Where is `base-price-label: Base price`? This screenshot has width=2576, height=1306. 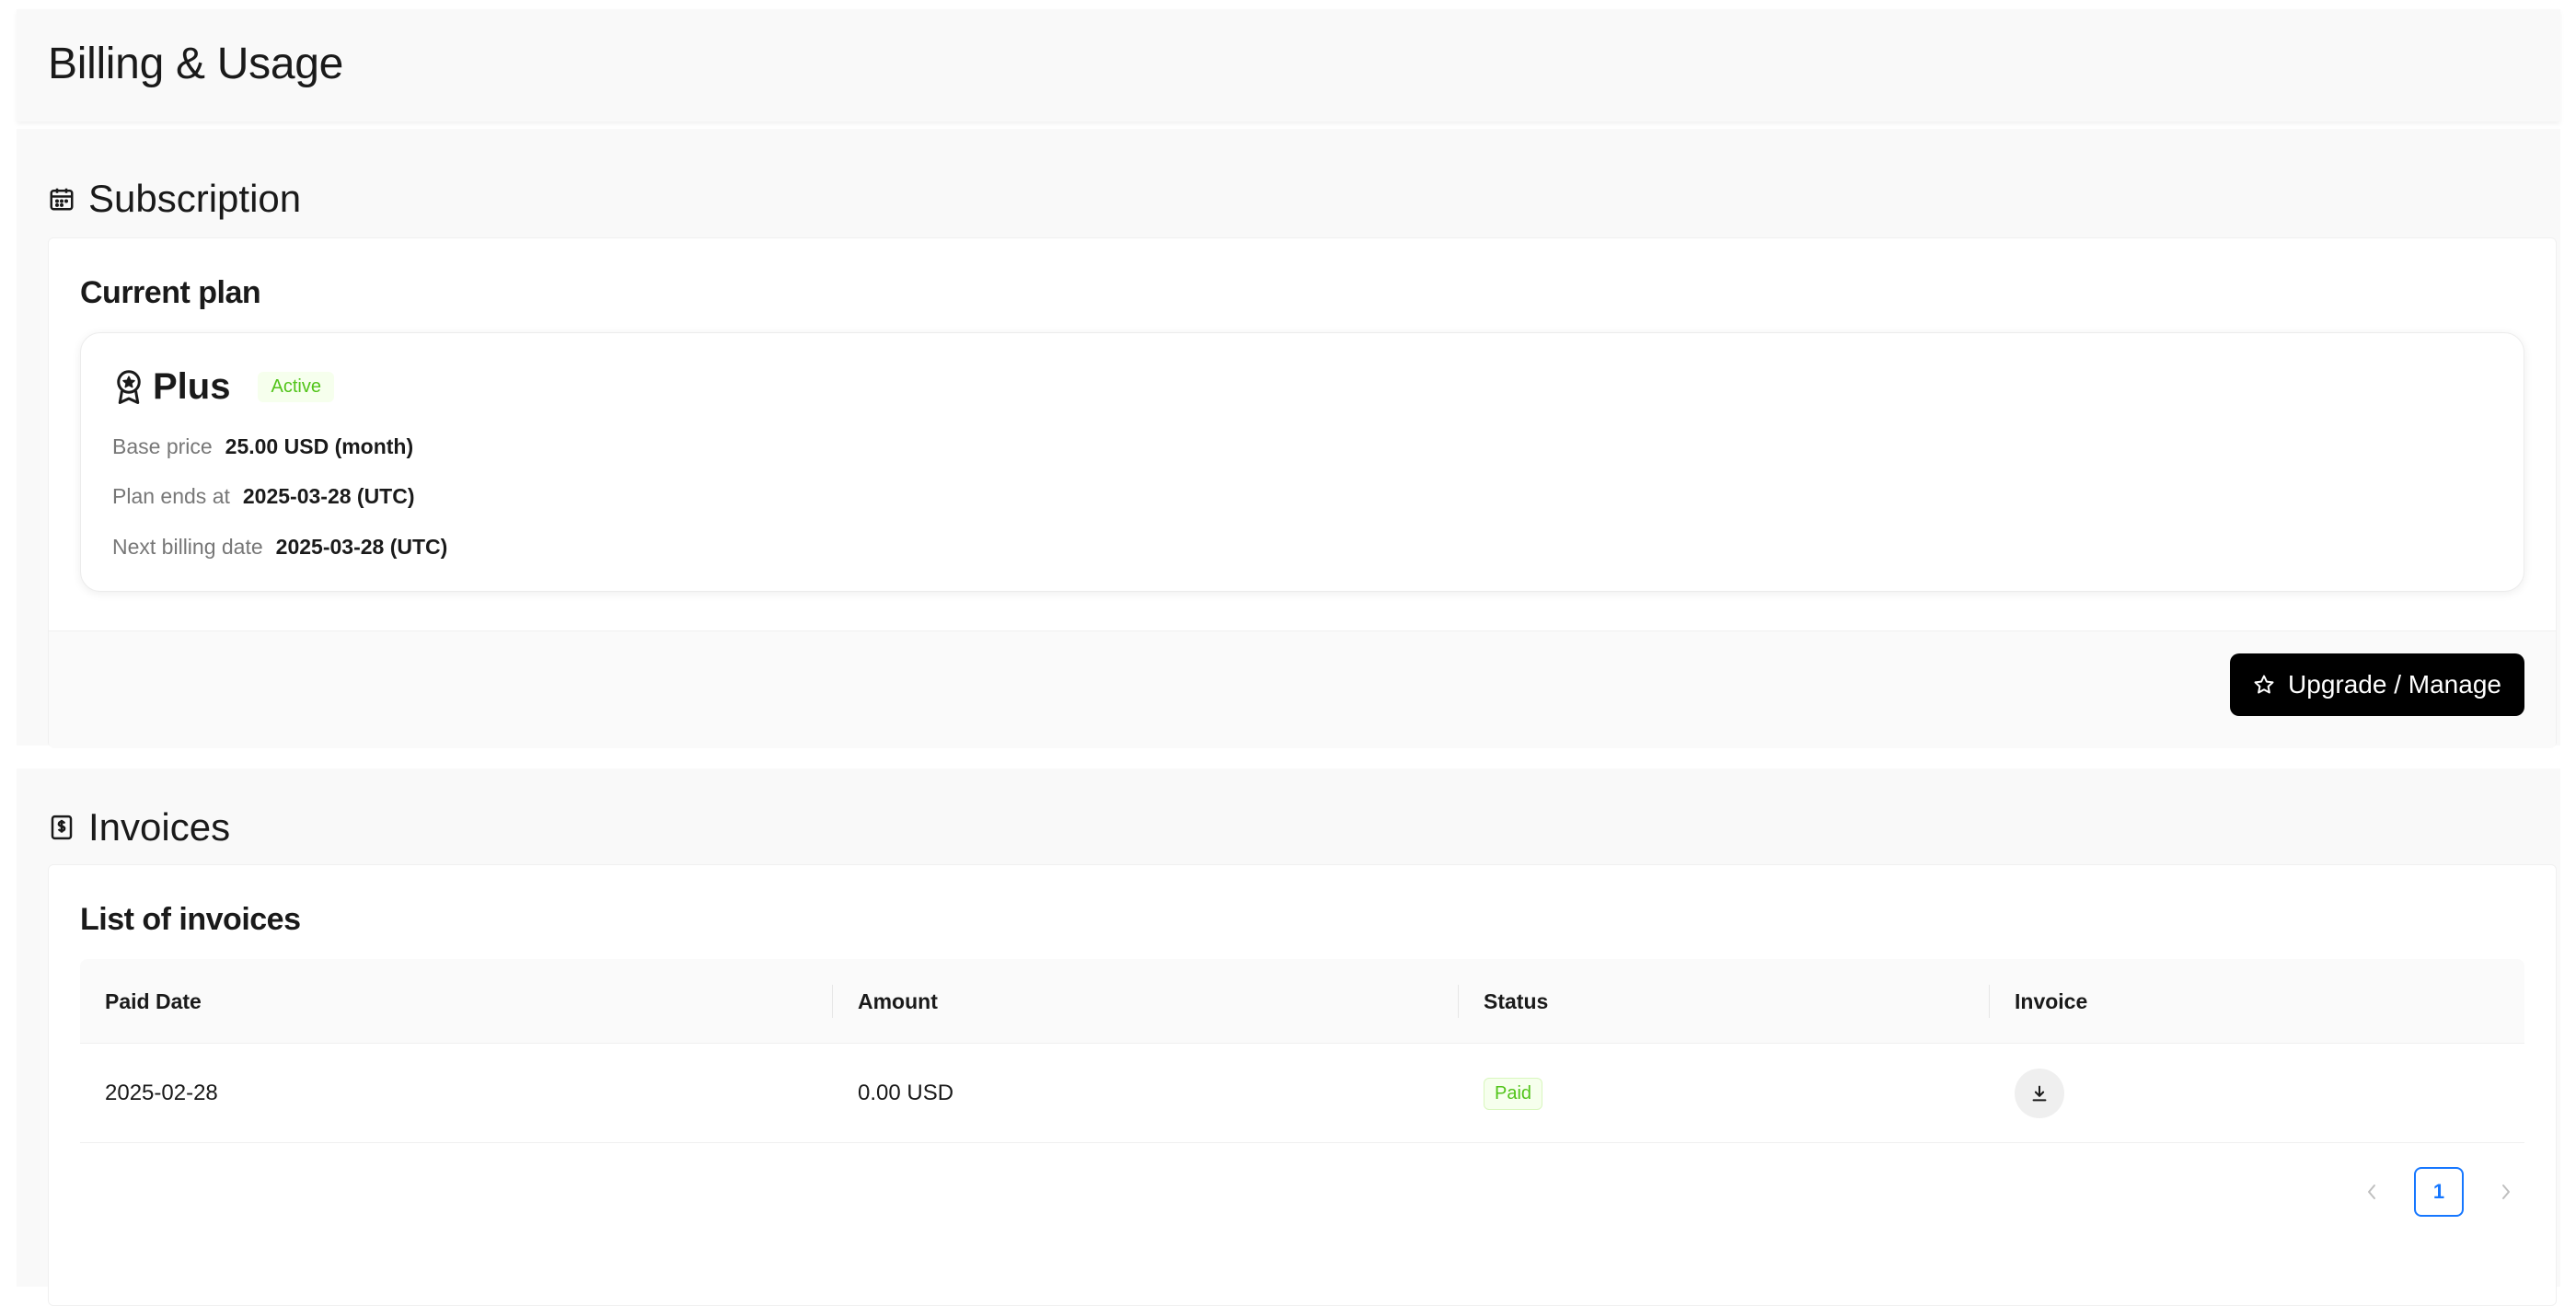 base-price-label: Base price is located at coordinates (162, 446).